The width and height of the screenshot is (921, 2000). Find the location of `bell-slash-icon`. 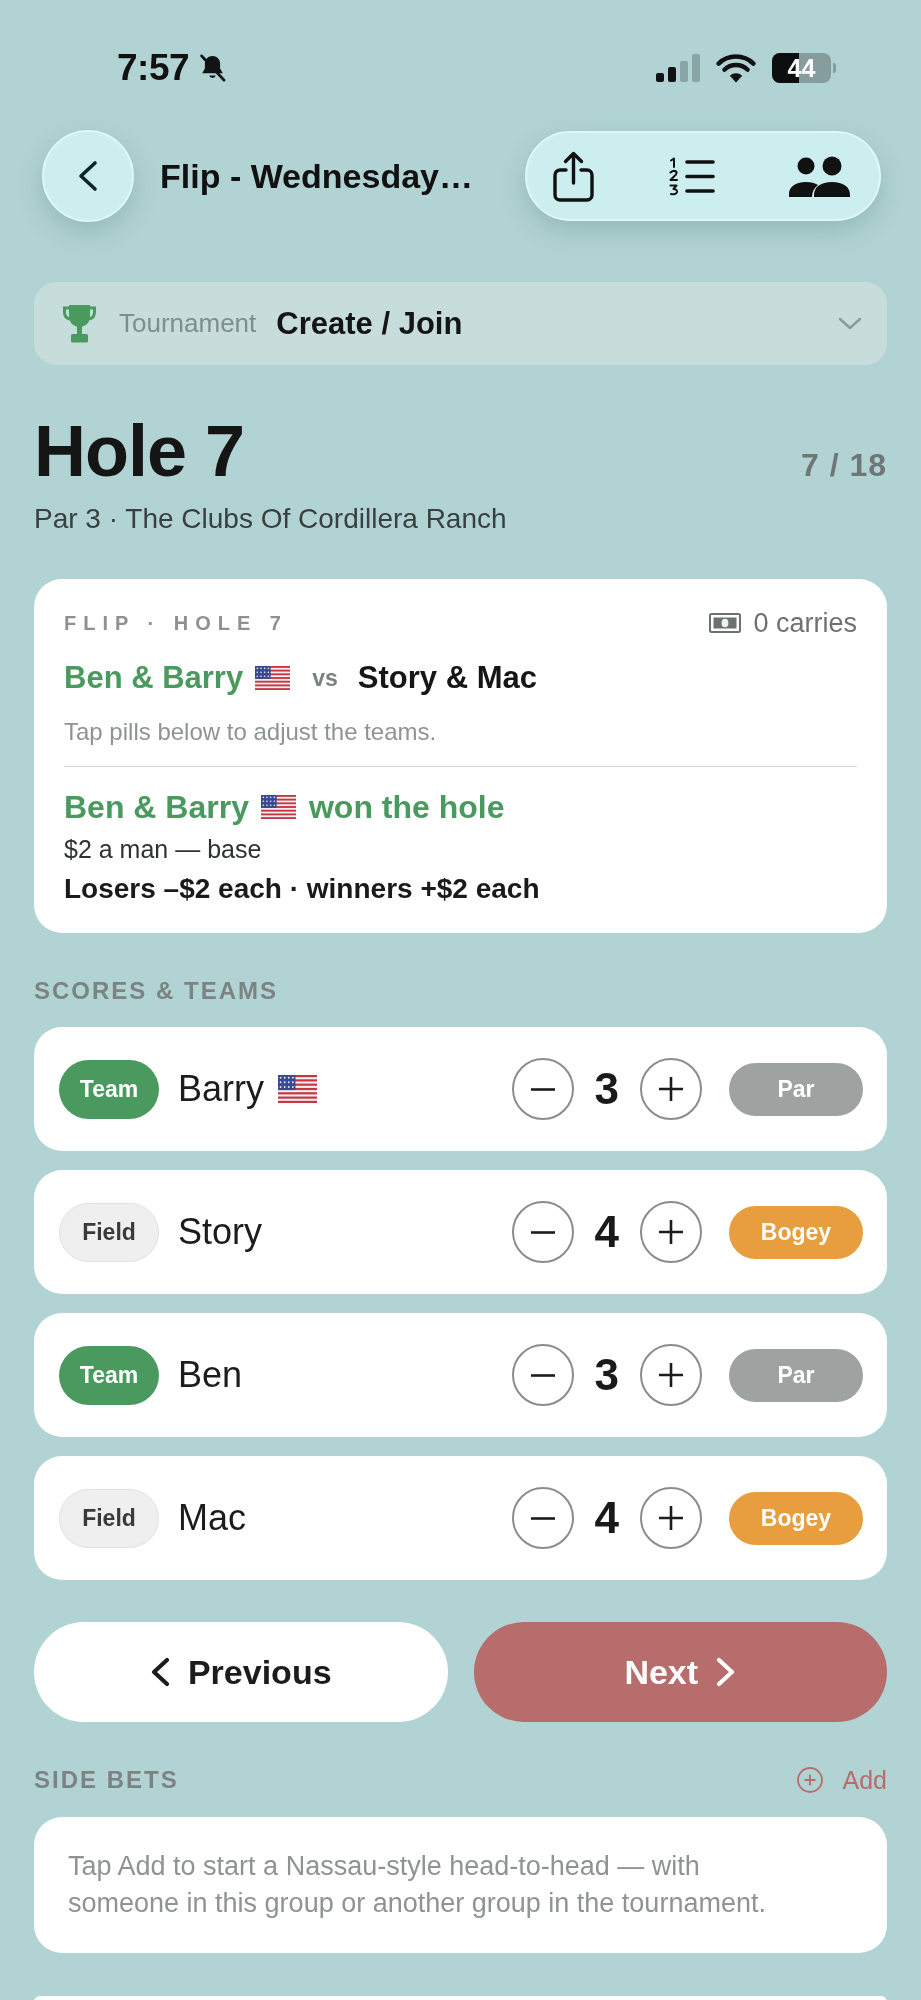

bell-slash-icon is located at coordinates (213, 68).